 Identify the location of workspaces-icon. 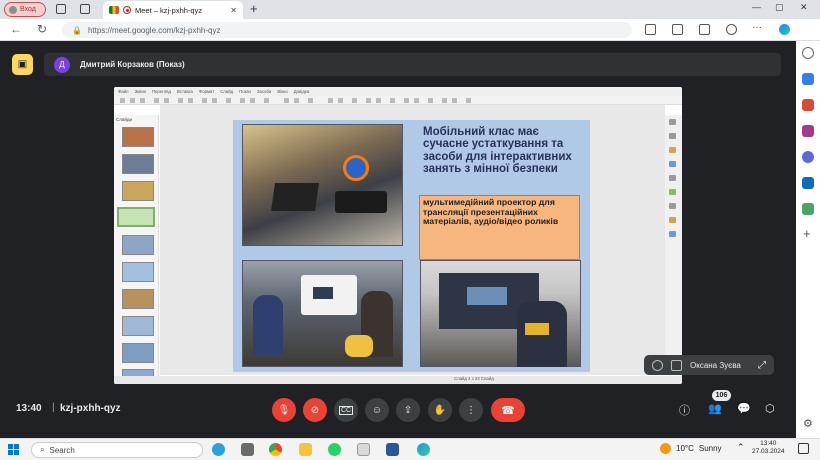
(61, 9).